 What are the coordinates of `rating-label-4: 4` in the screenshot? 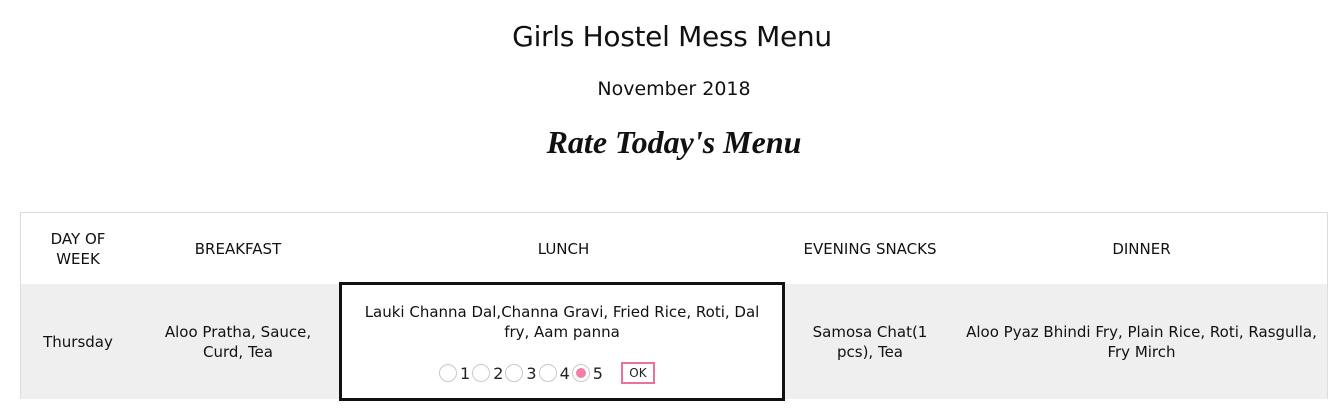 It's located at (564, 373).